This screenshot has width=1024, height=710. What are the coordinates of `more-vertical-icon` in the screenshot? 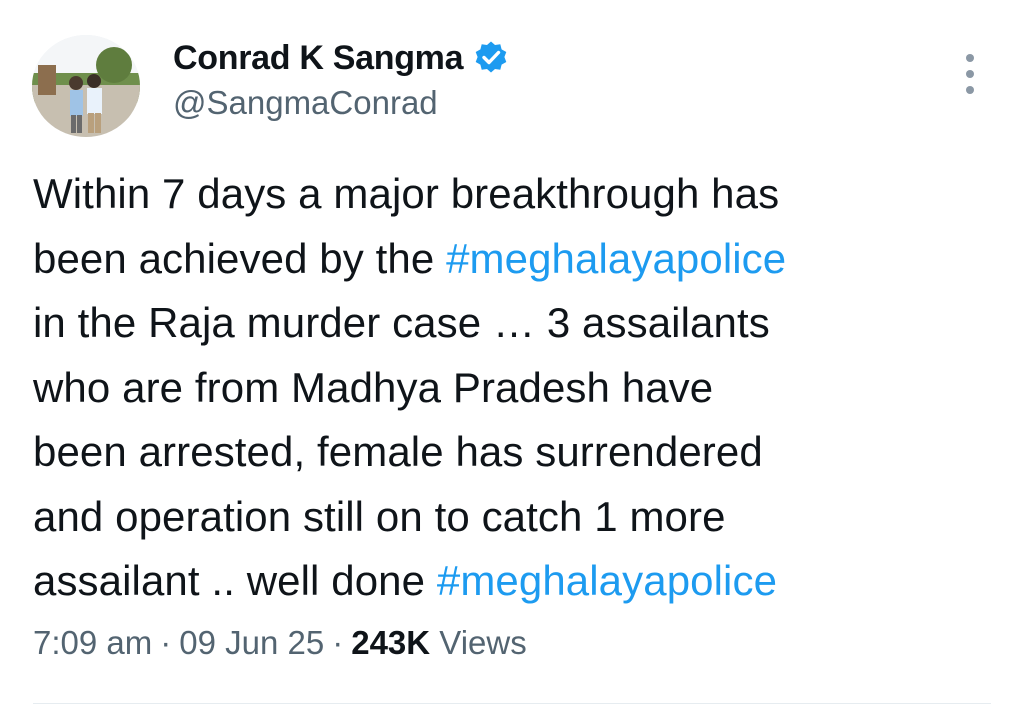 It's located at (970, 74).